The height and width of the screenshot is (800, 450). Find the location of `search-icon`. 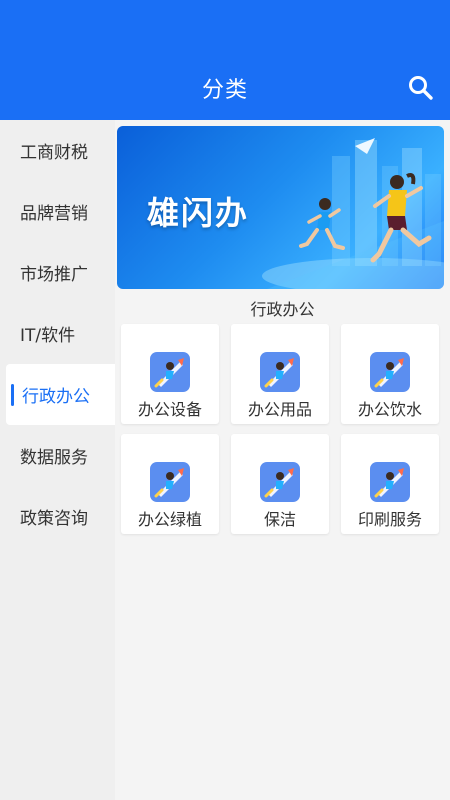

search-icon is located at coordinates (421, 88).